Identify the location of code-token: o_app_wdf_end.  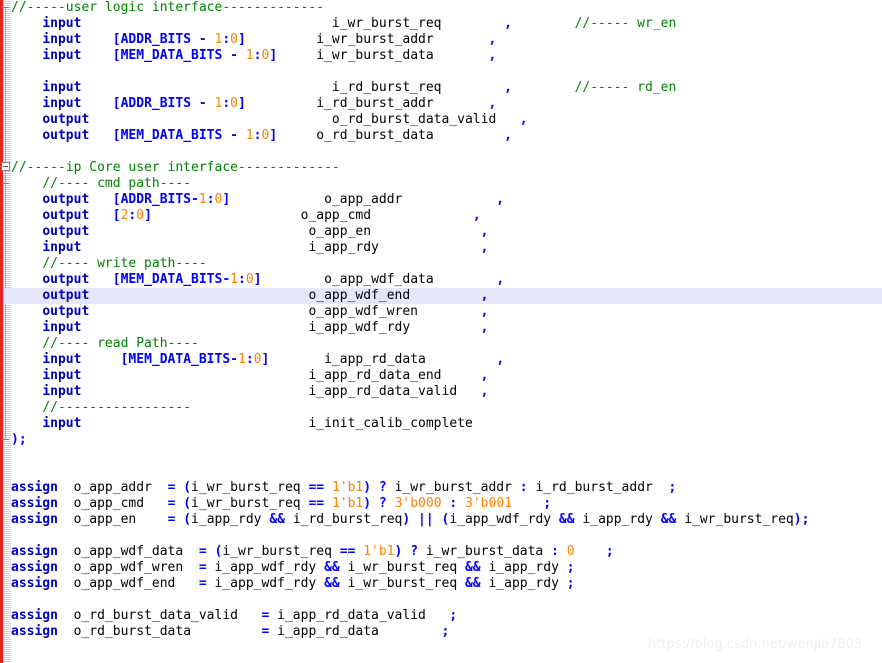
(359, 295).